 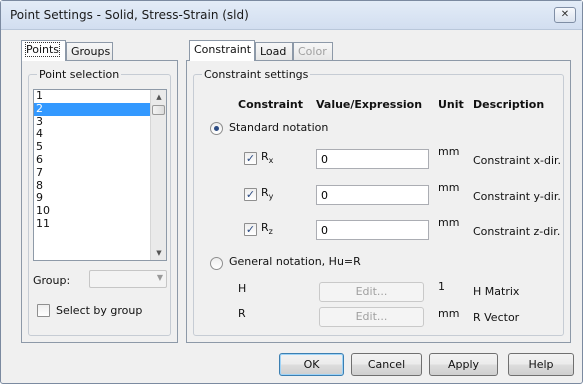 I want to click on list-item: 2, so click(x=100, y=109).